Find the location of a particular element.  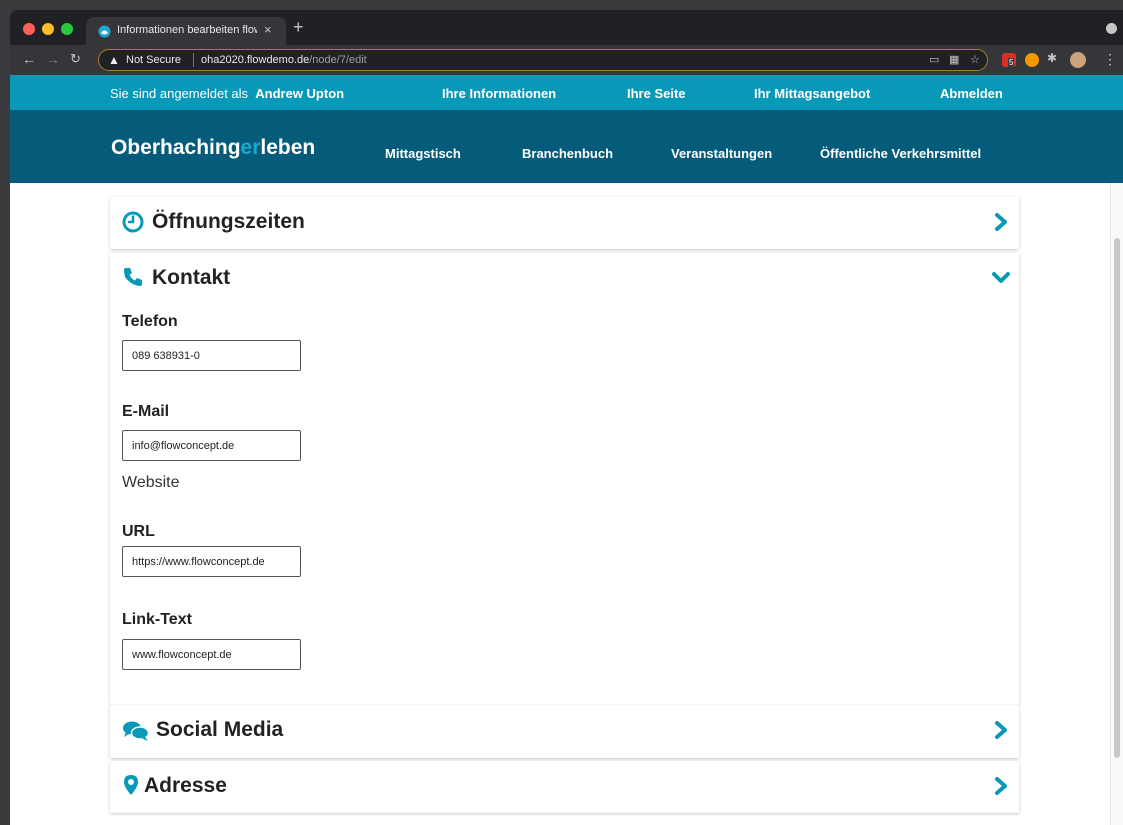

panel-title: Kontakt is located at coordinates (191, 277).